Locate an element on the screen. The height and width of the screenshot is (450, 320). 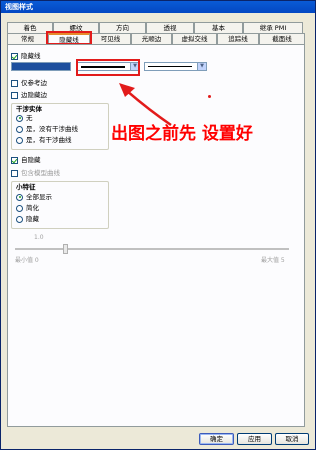
annotation-arrow-icon is located at coordinates (145, 105).